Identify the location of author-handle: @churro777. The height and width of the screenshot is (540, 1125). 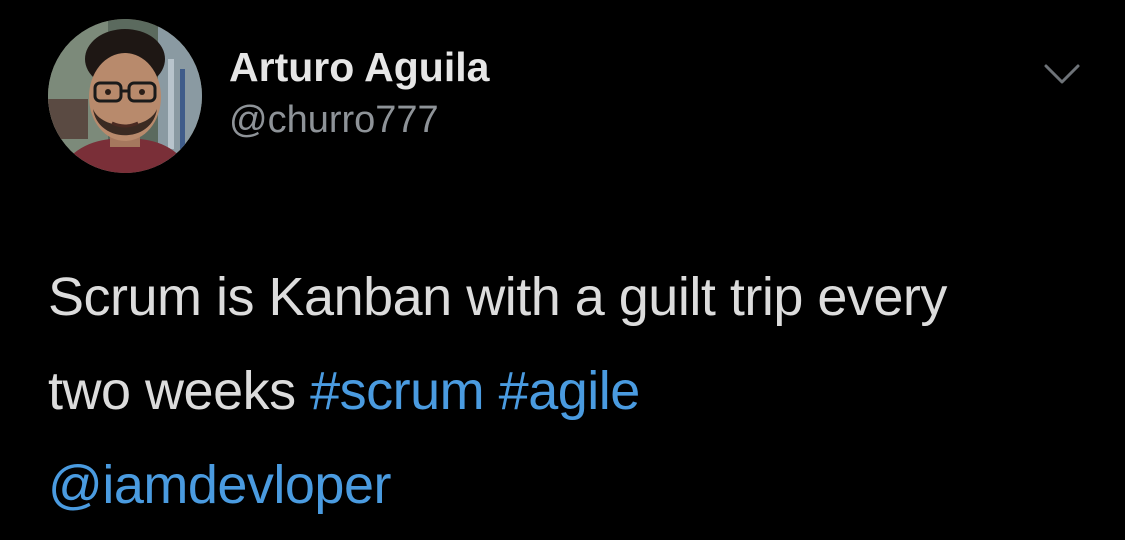
(334, 120).